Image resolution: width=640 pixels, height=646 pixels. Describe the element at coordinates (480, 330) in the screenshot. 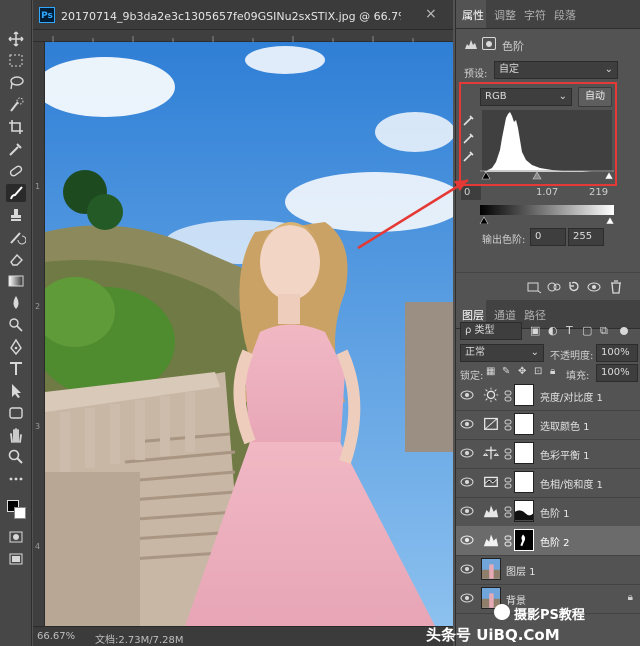

I see `layer-filter-value: ρ 类型` at that location.